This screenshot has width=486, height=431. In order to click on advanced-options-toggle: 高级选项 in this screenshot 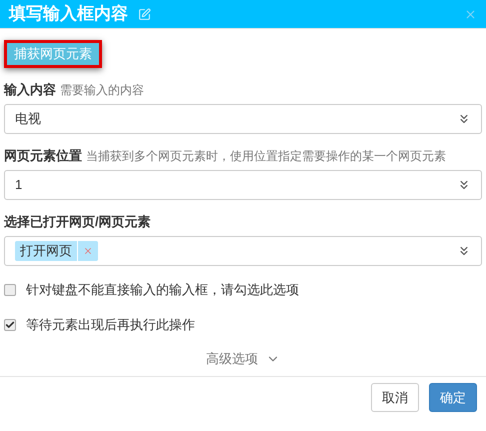, I will do `click(243, 359)`.